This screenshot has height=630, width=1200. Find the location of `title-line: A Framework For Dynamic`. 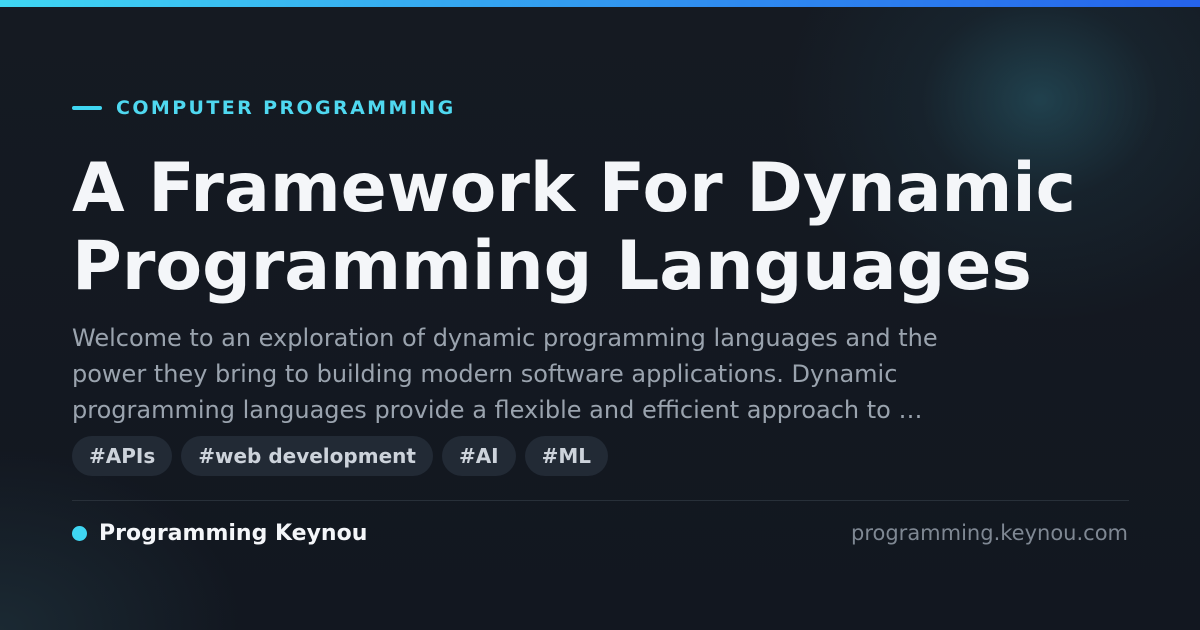

title-line: A Framework For Dynamic is located at coordinates (574, 188).